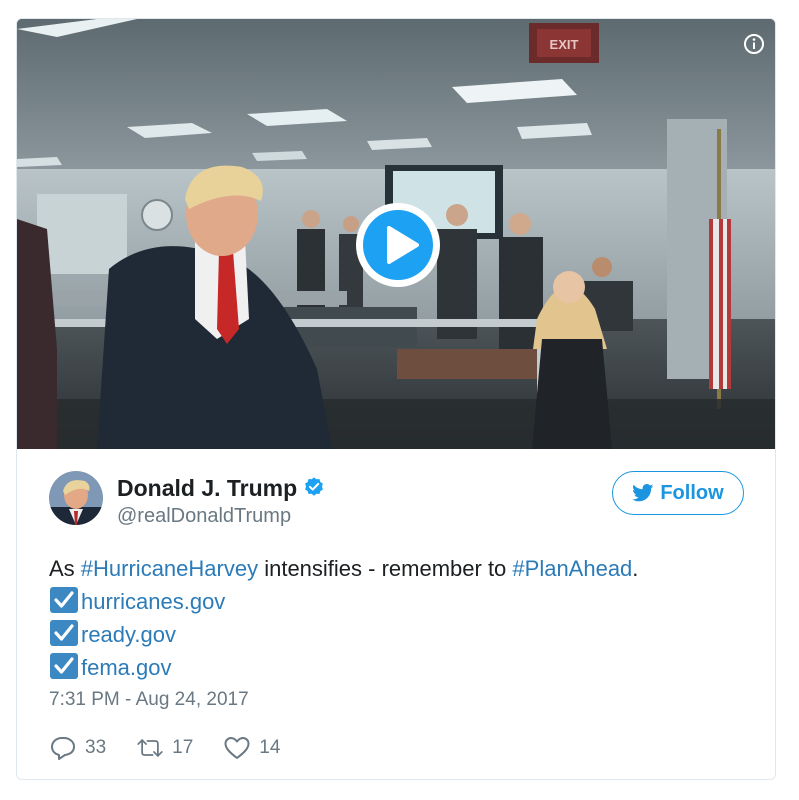 This screenshot has width=799, height=800. What do you see at coordinates (385, 568) in the screenshot?
I see `tweet-text-middle: intensifies - remember to` at bounding box center [385, 568].